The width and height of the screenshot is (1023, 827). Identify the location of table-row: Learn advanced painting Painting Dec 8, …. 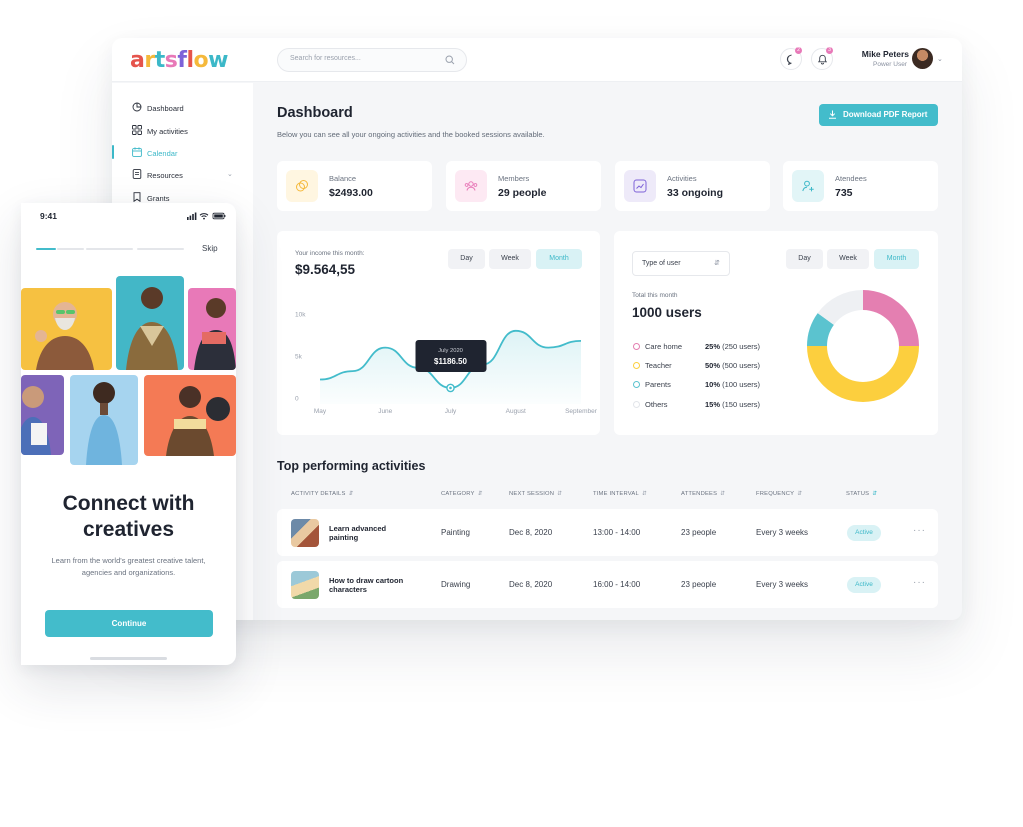
(607, 532).